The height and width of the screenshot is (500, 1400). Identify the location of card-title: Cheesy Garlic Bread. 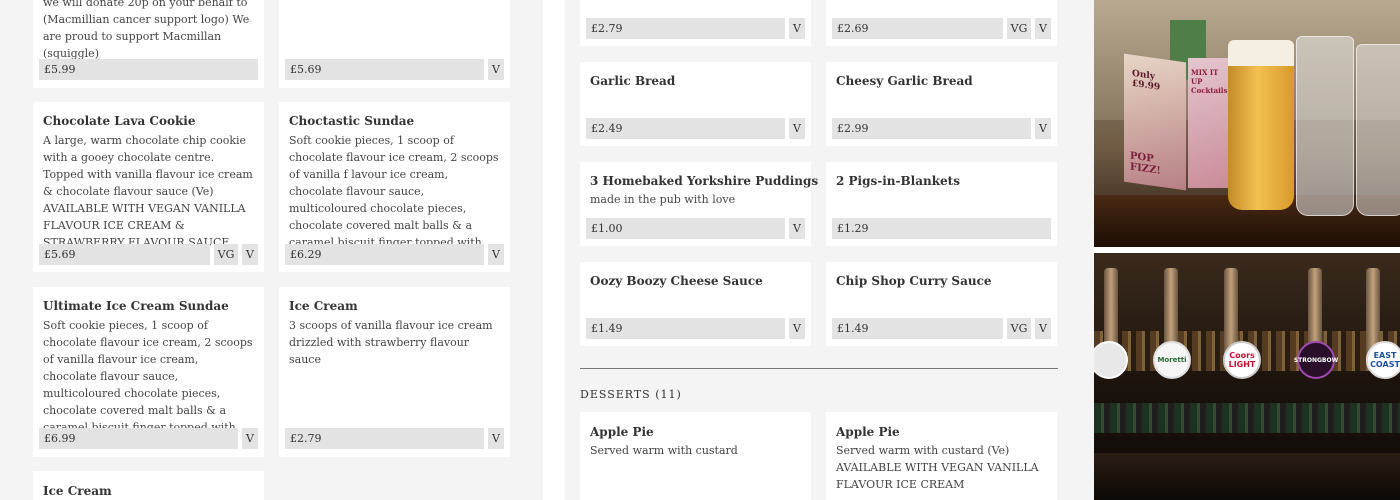
(904, 81).